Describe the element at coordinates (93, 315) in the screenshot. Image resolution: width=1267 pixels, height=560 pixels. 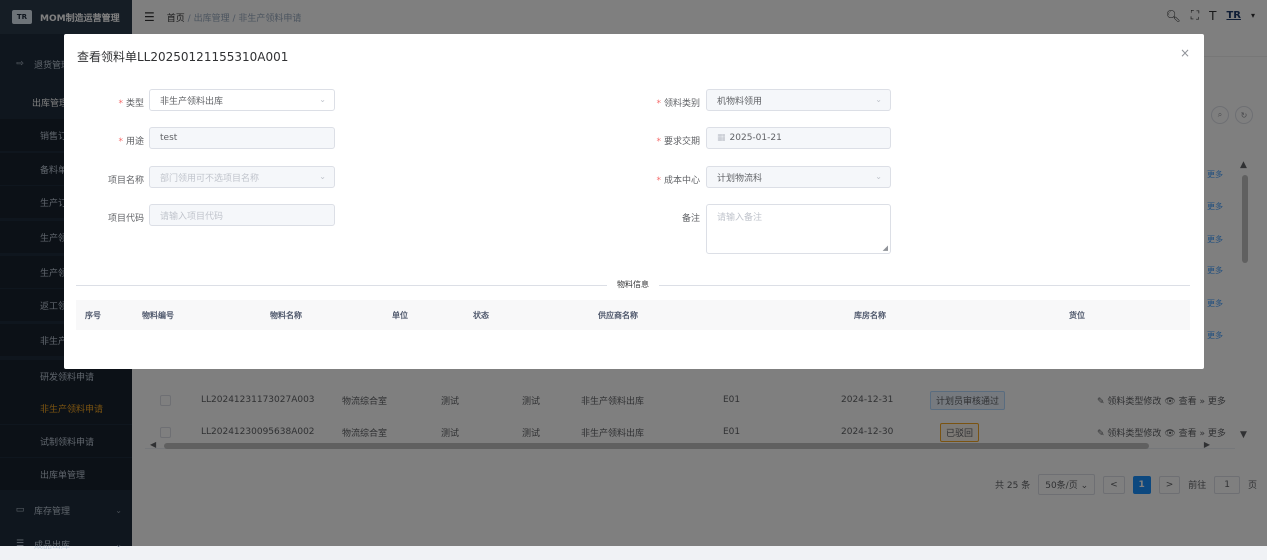
I see `col-index: 序号` at that location.